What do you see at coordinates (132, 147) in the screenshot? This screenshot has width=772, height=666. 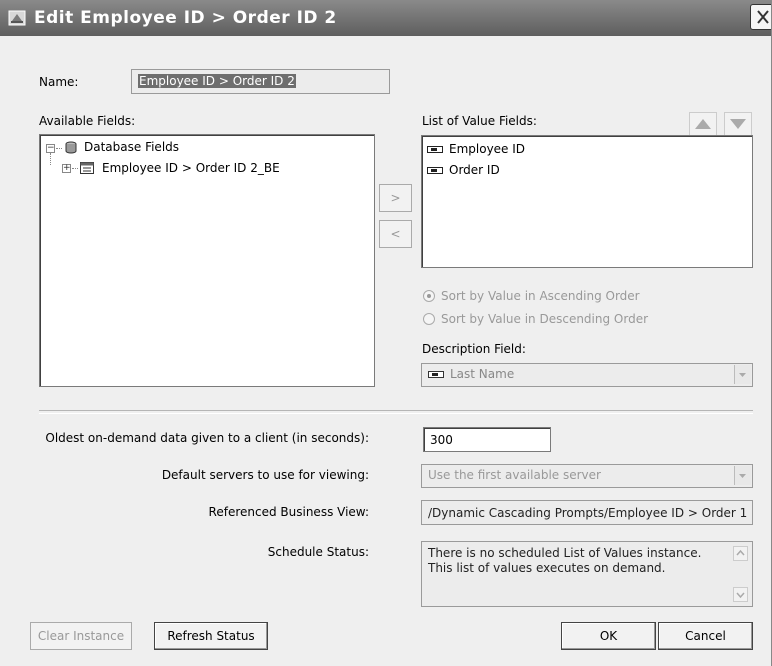 I see `tree-item-label: Database Fields` at bounding box center [132, 147].